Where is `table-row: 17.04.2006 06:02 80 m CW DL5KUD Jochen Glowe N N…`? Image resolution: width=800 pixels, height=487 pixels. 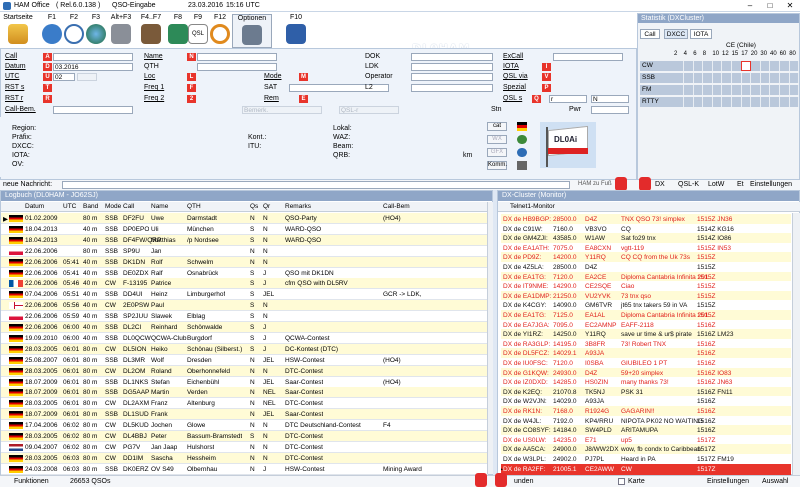 table-row: 17.04.2006 06:02 80 m CW DL5KUD Jochen Glowe N N… is located at coordinates (244, 426).